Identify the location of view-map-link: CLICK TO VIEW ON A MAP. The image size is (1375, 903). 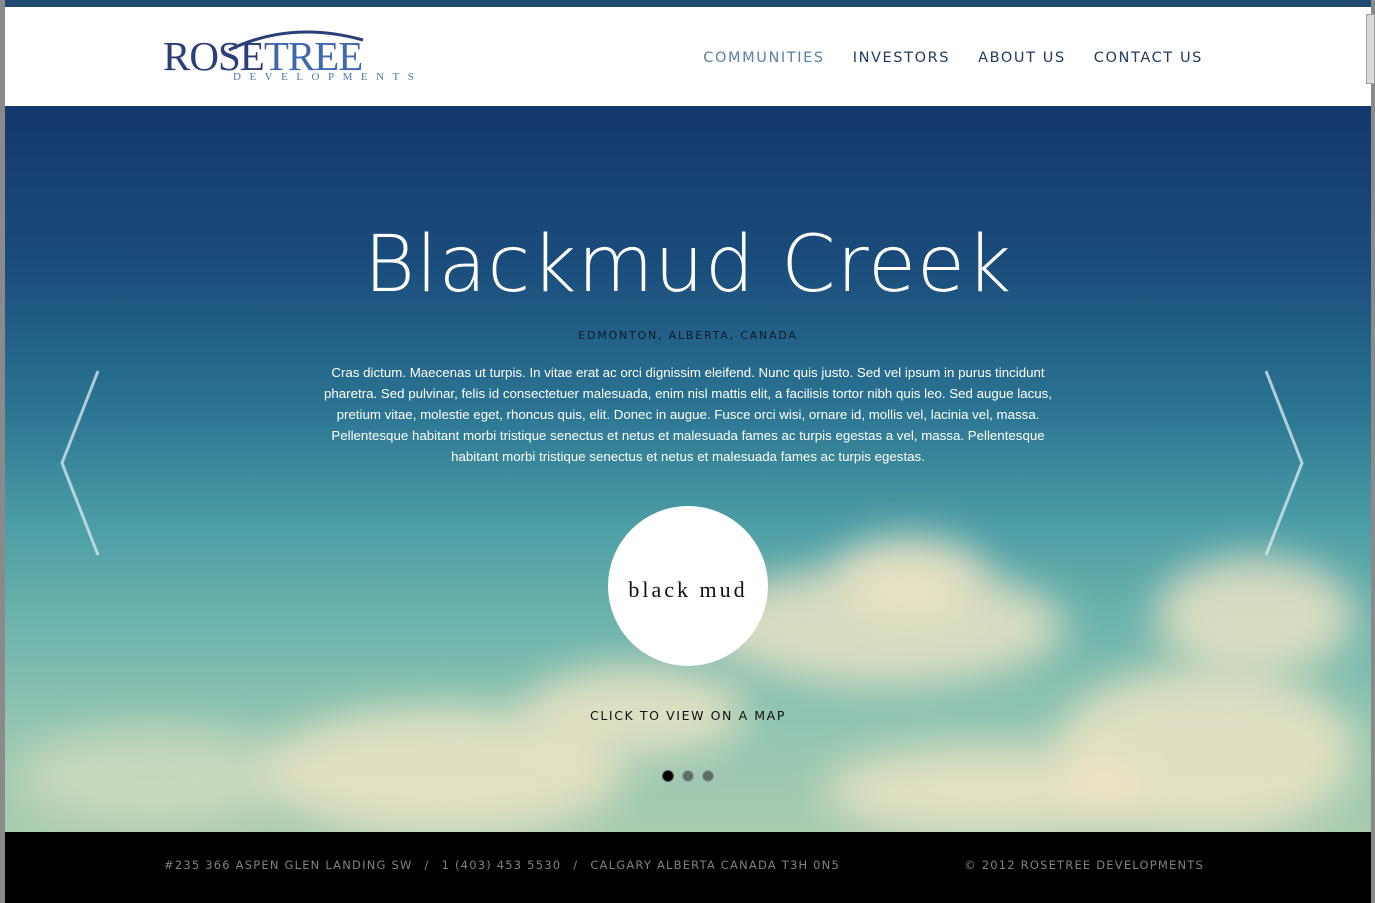
(688, 715).